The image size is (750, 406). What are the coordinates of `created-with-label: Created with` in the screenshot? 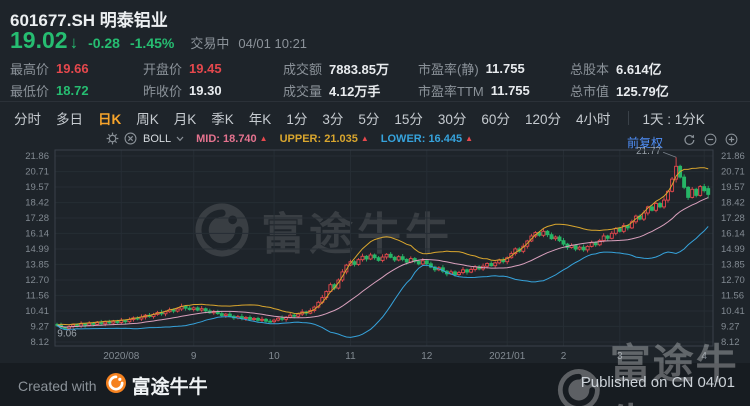 It's located at (57, 385).